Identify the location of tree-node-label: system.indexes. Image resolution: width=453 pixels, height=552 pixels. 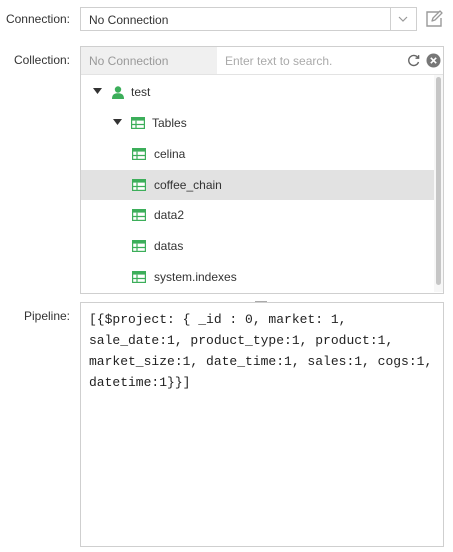
(195, 277).